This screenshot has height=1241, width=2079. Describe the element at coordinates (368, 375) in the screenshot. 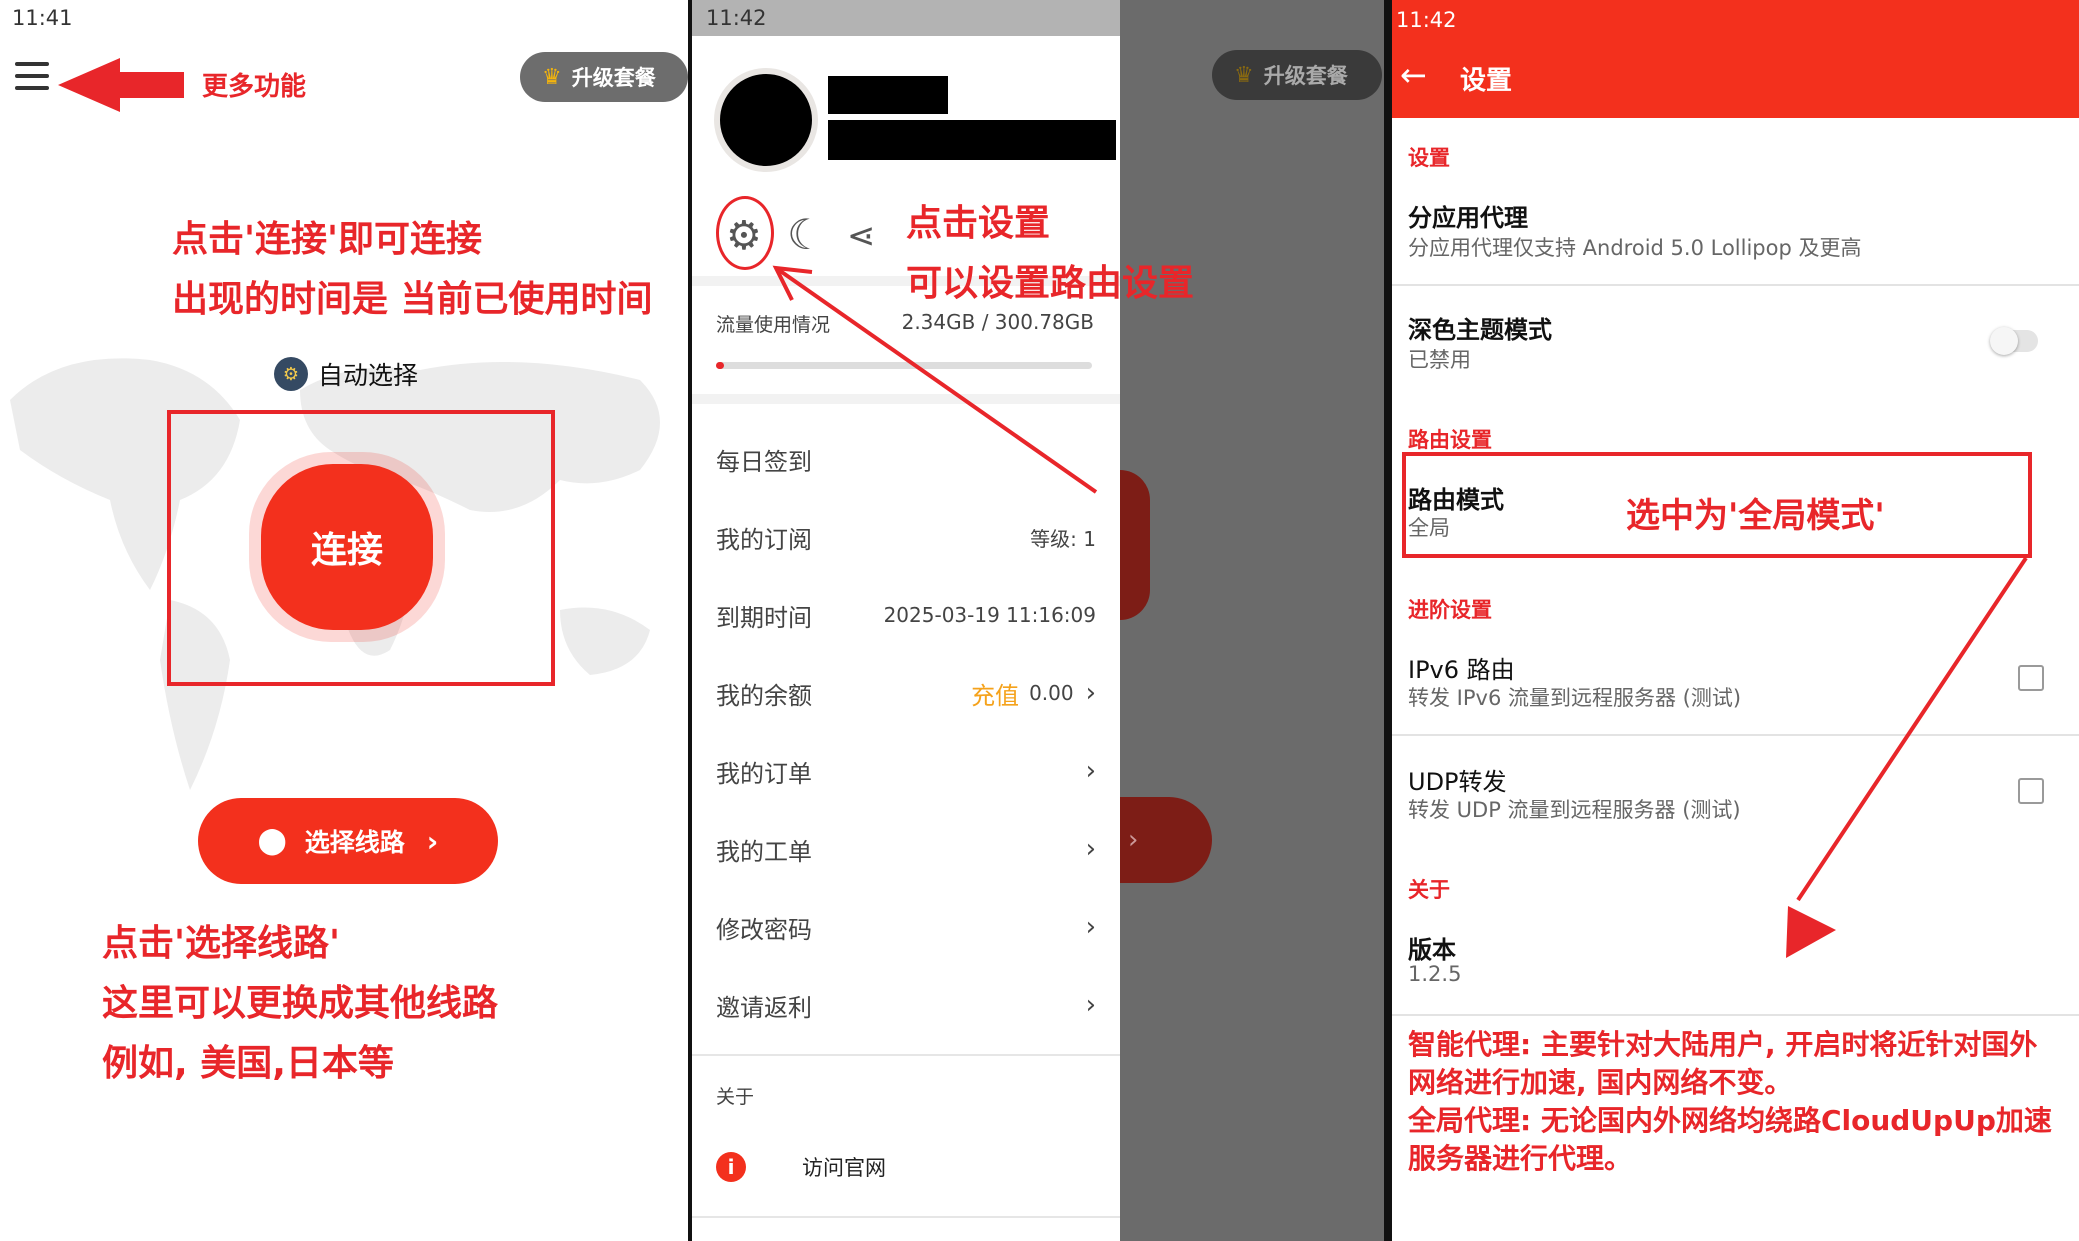

I see `auto-select-label: 自动选择` at that location.